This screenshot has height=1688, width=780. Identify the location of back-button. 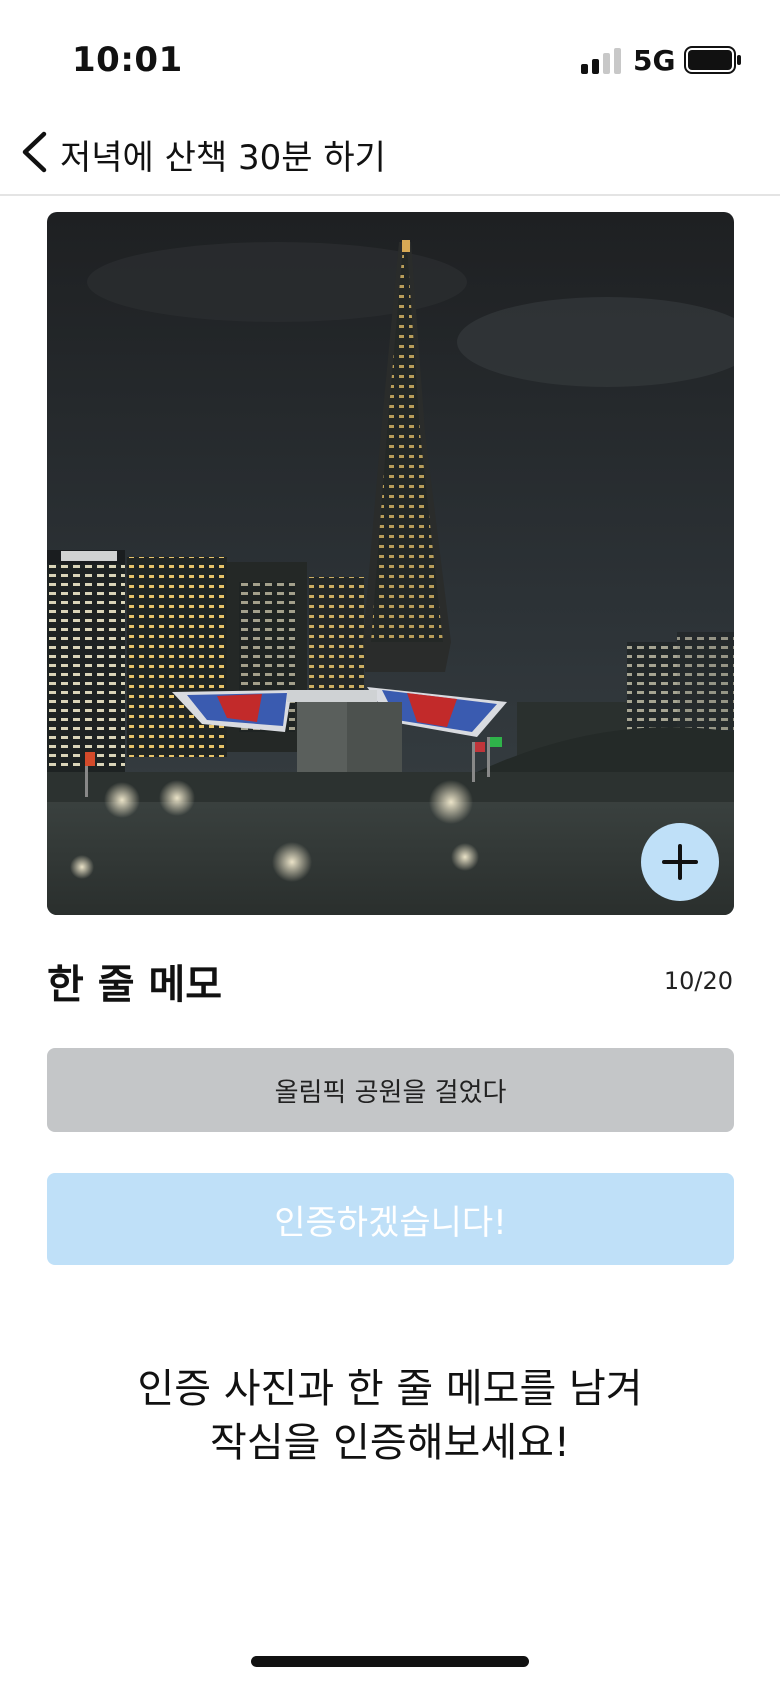
(34, 152).